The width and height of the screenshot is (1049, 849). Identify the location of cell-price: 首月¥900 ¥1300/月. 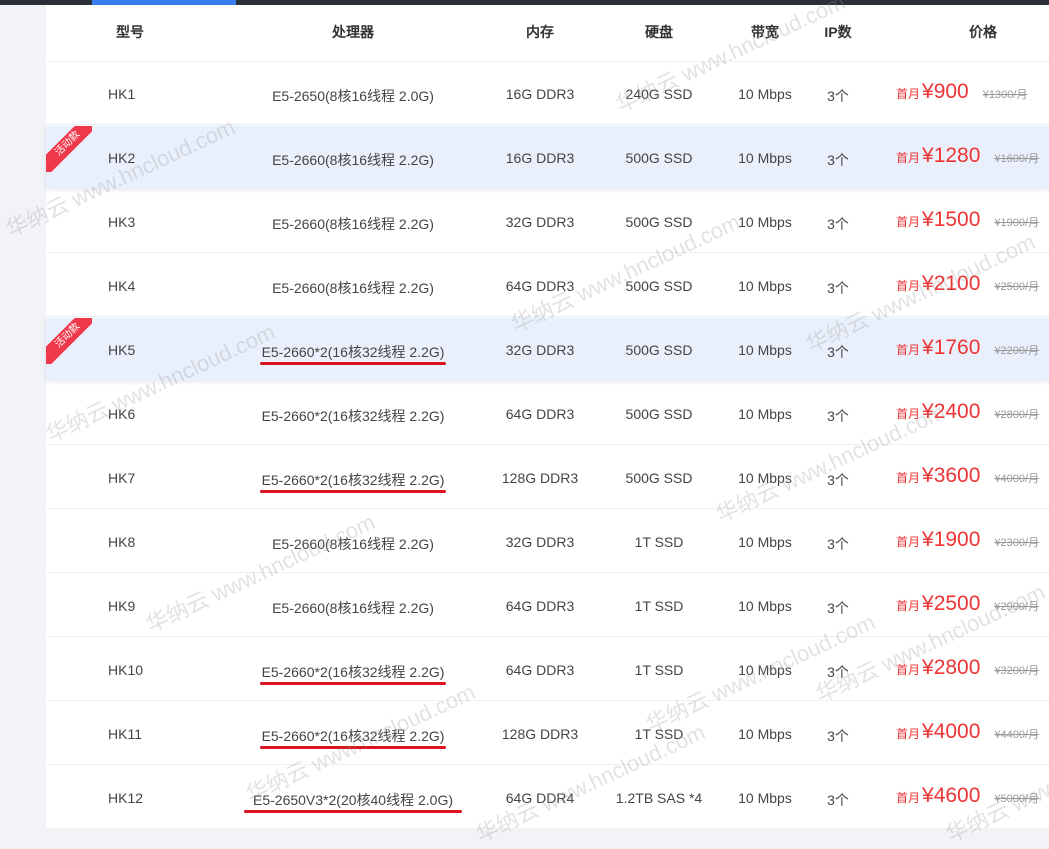
(961, 92).